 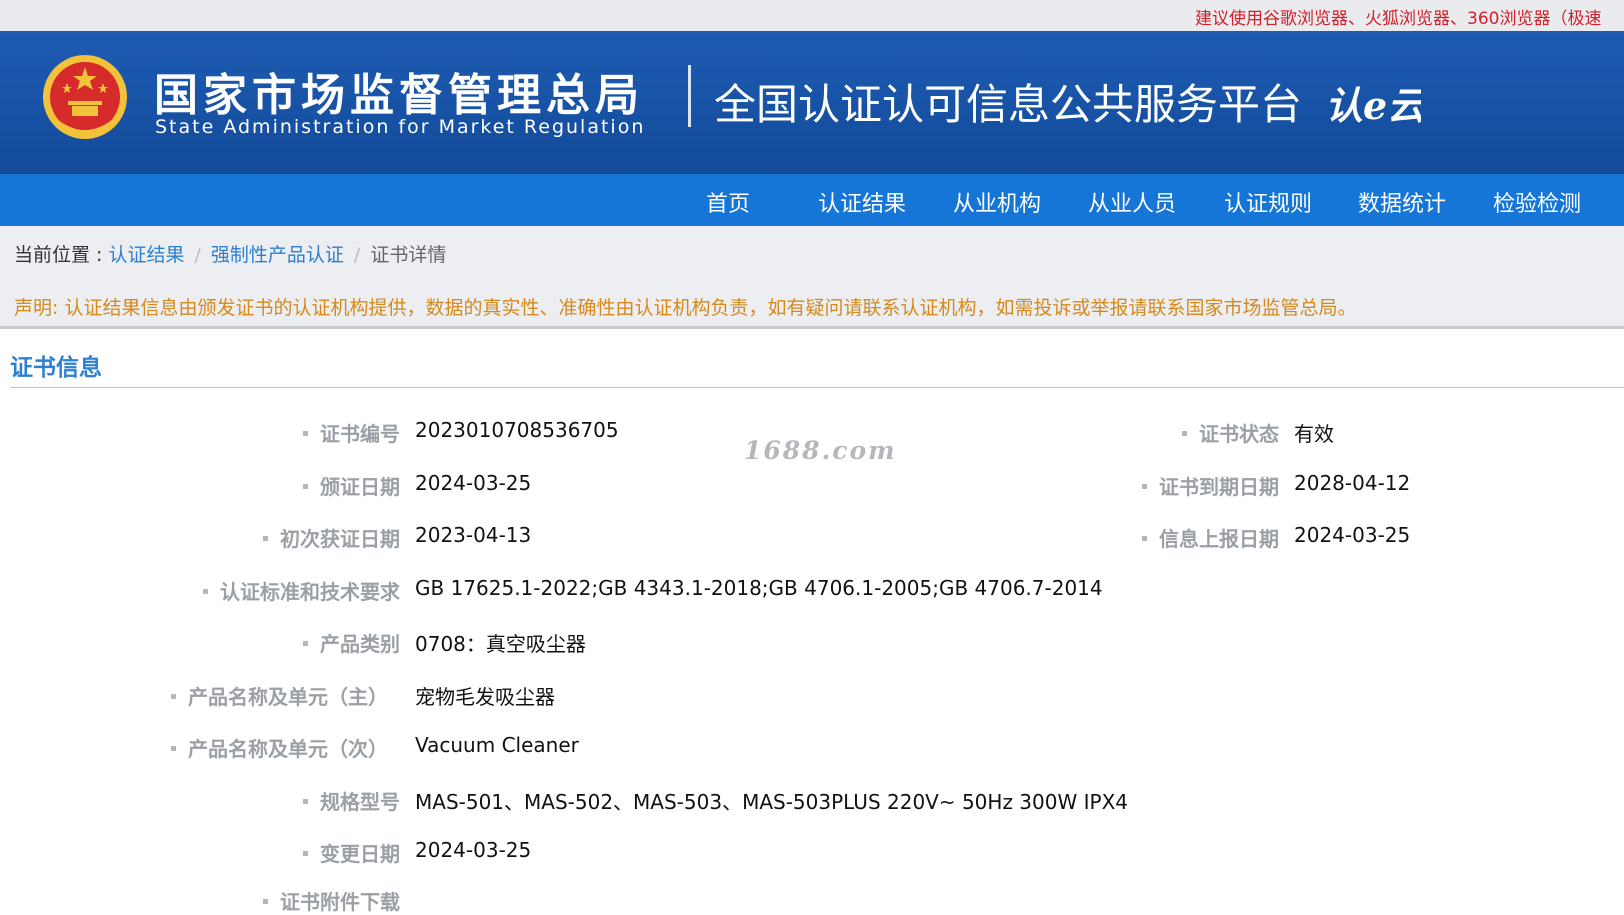 I want to click on breadcrumb: 当前位置 : 认证结果 / 强制性产品认证 / 证书详情, so click(x=230, y=253).